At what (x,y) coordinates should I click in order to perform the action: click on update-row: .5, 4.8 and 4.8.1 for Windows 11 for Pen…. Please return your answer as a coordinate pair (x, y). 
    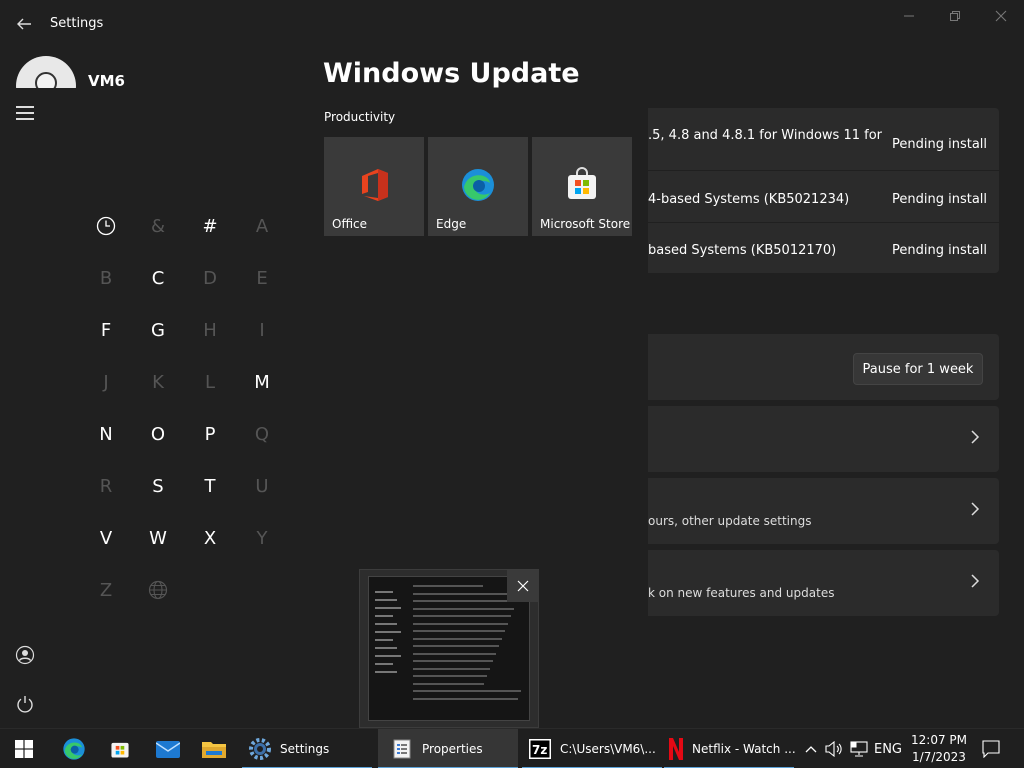
    Looking at the image, I should click on (823, 135).